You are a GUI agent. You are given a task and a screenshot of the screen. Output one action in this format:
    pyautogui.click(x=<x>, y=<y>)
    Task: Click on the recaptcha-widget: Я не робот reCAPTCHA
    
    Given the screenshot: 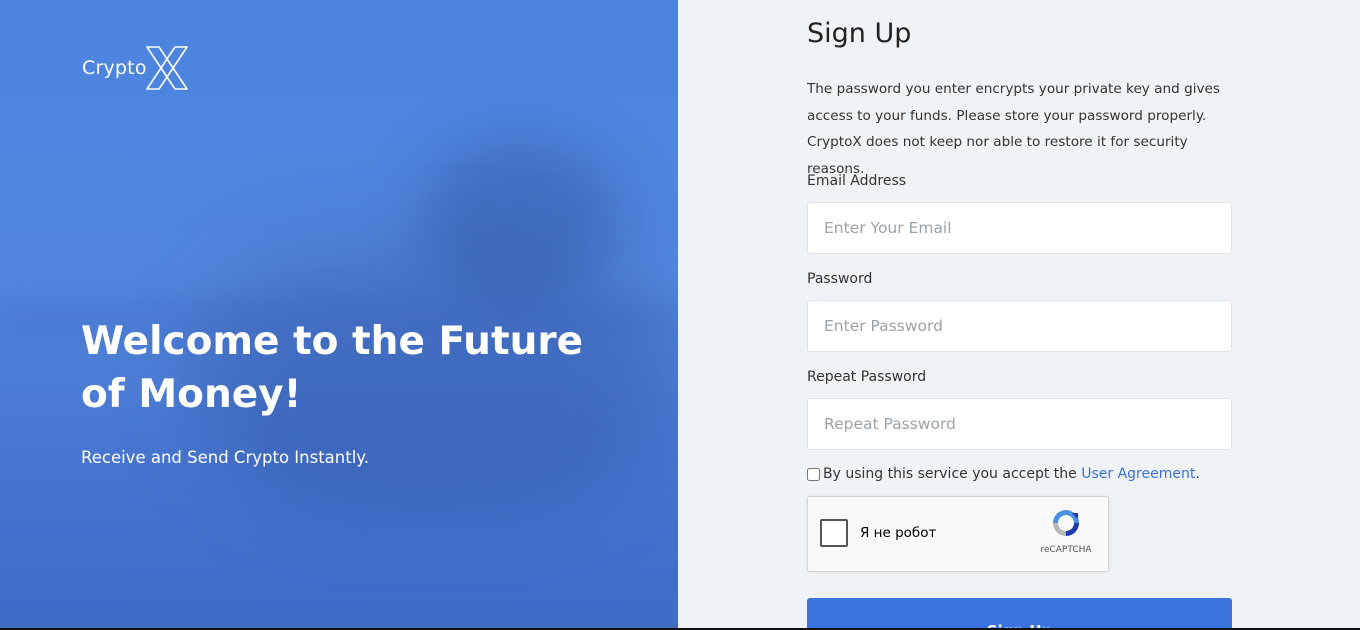 What is the action you would take?
    pyautogui.click(x=958, y=534)
    